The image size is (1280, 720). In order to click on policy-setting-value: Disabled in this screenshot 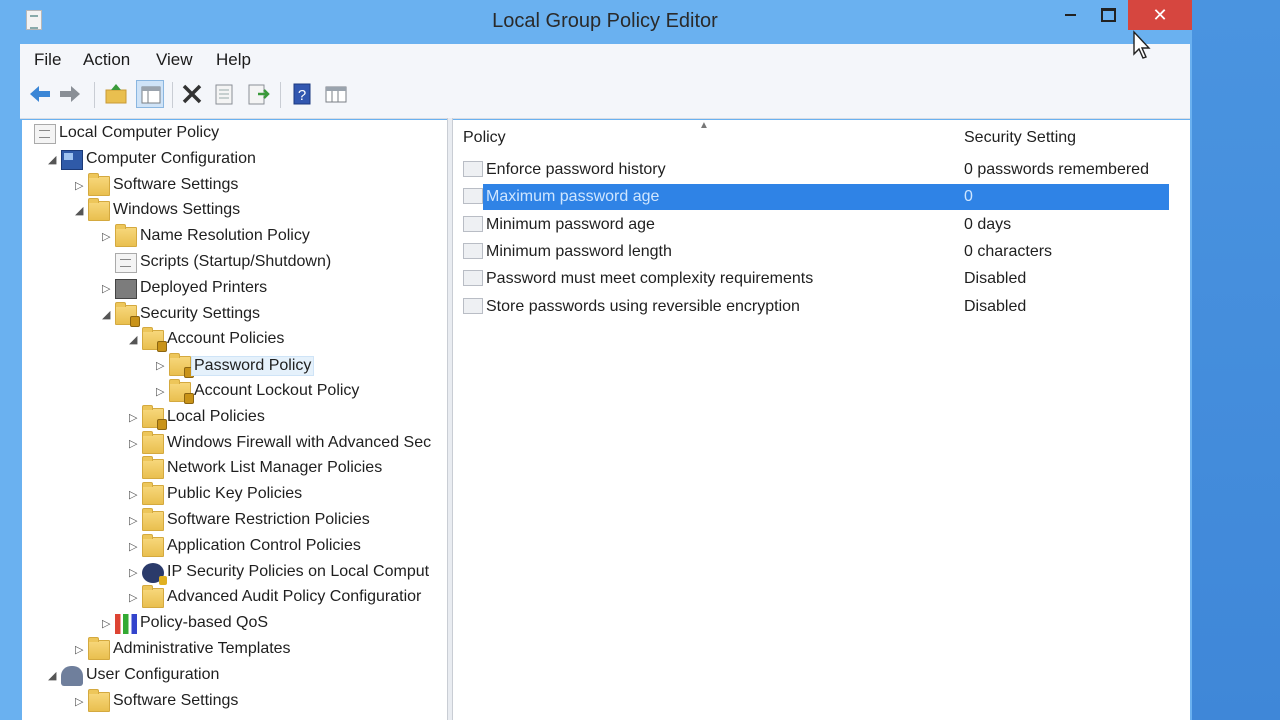, I will do `click(995, 279)`.